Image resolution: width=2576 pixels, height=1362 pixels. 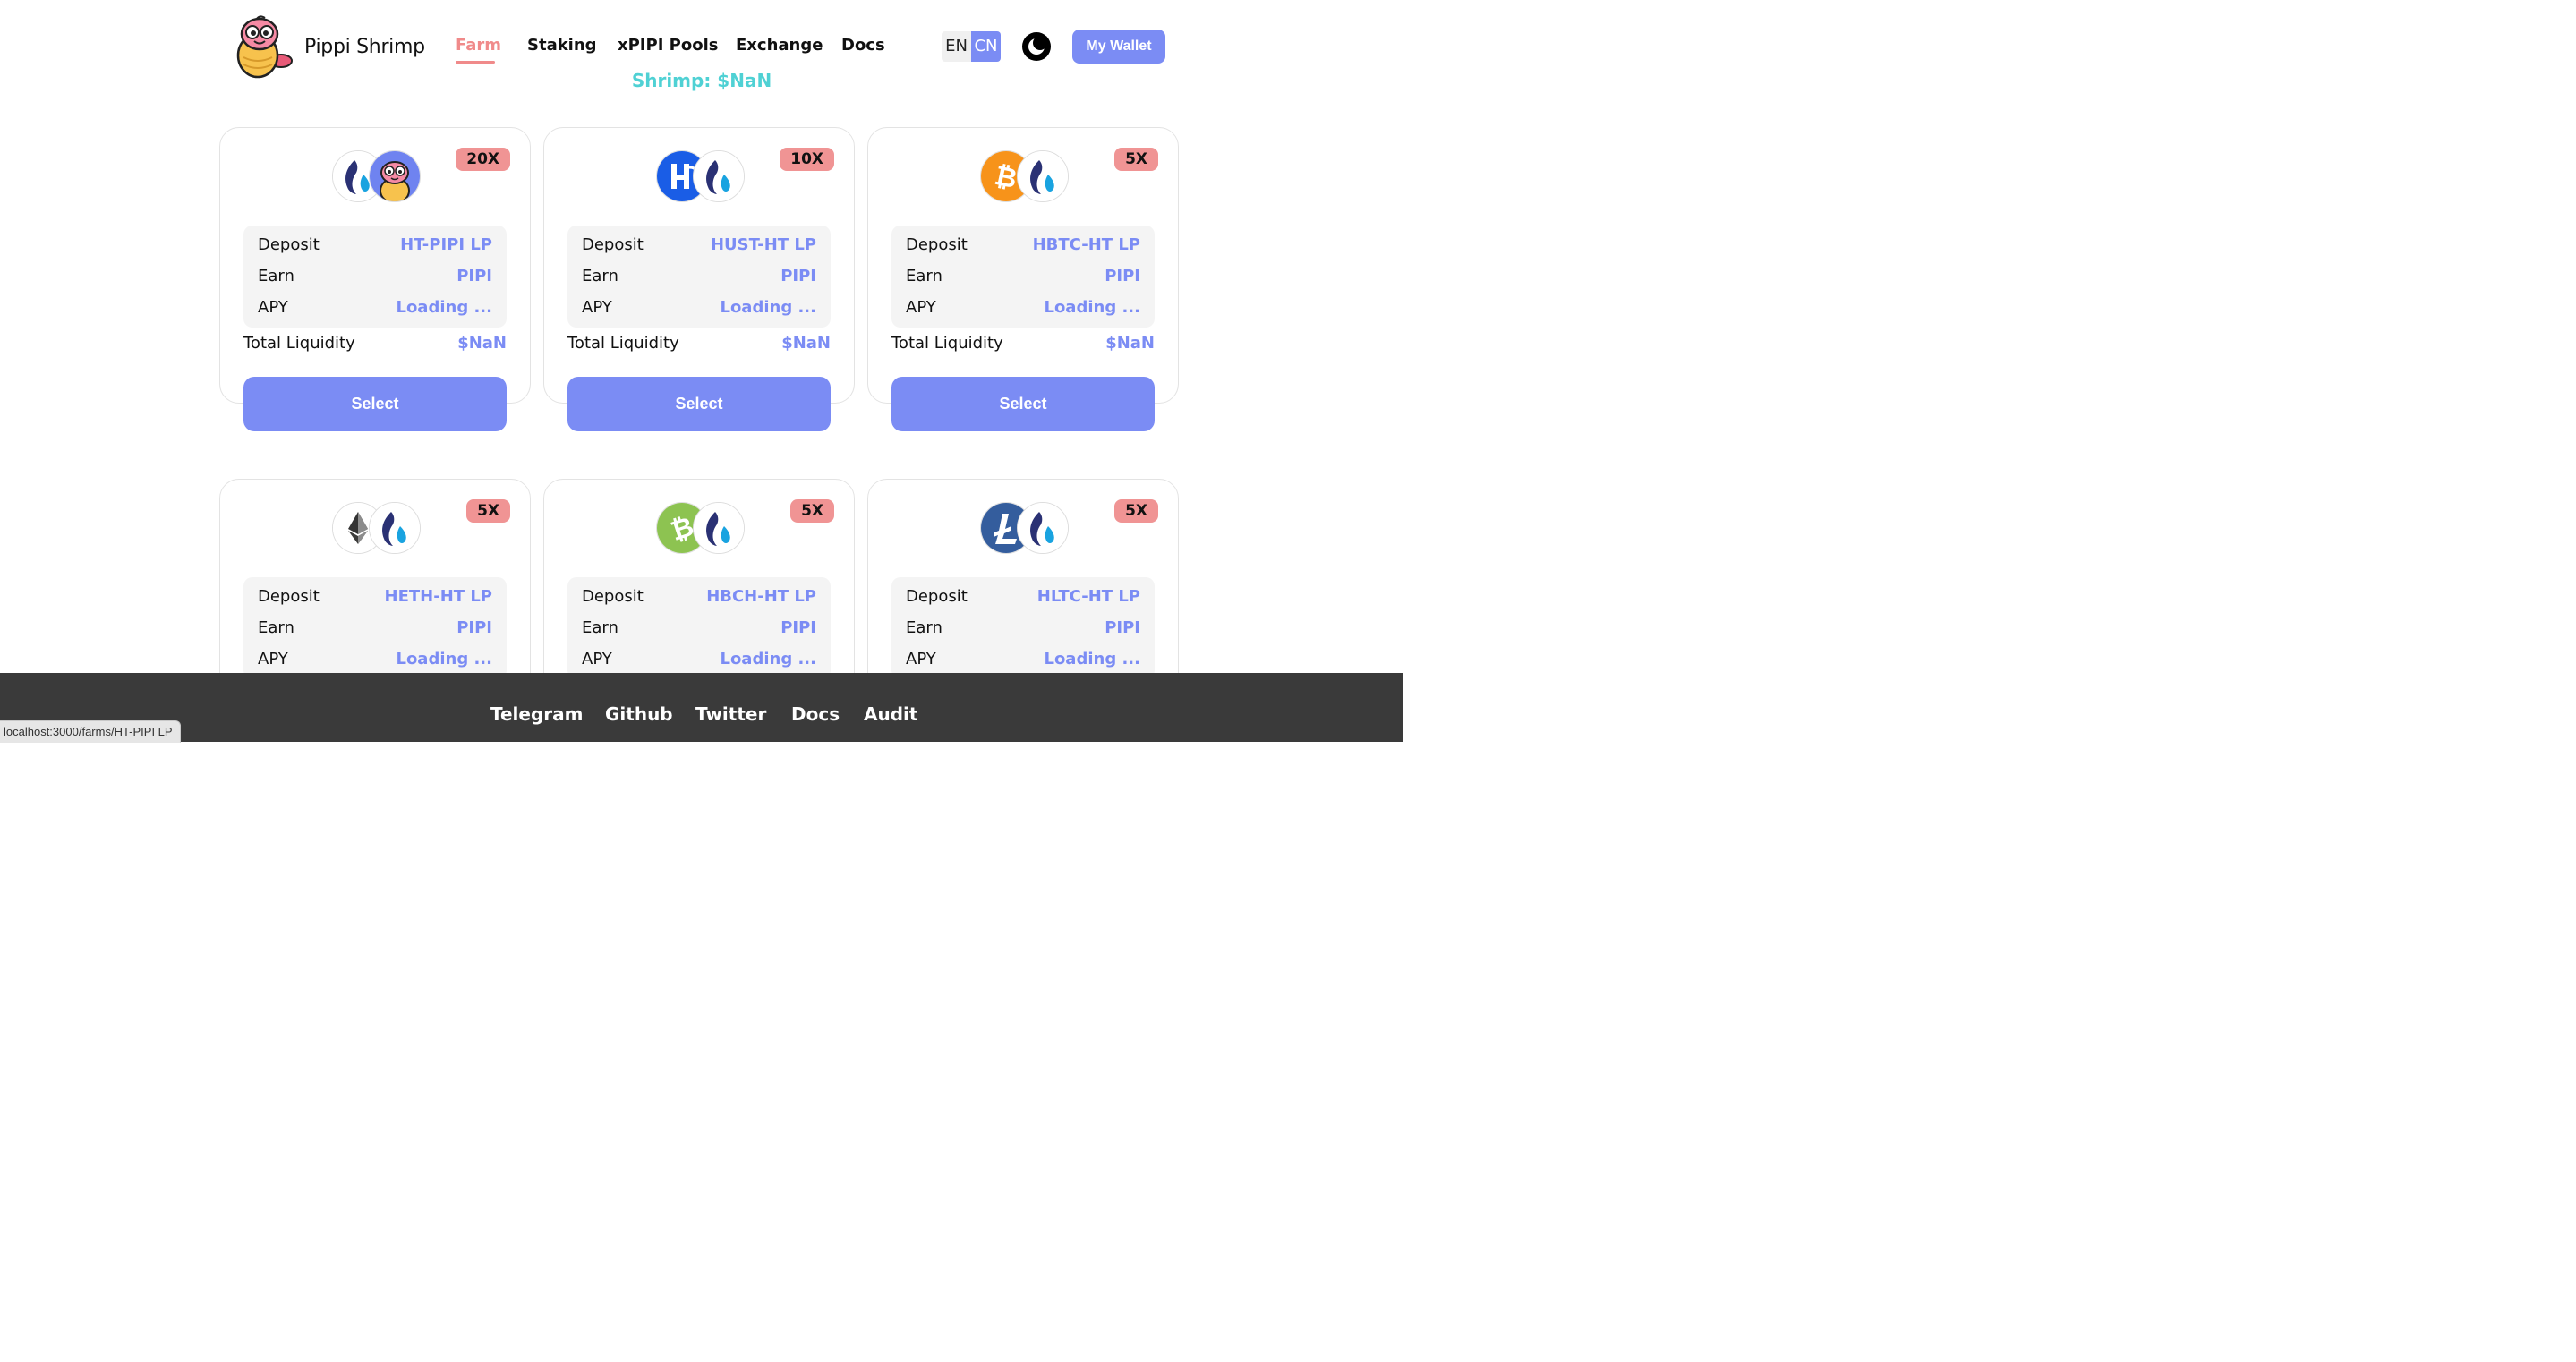 I want to click on my-wallet-button: My Wallet, so click(x=1118, y=47).